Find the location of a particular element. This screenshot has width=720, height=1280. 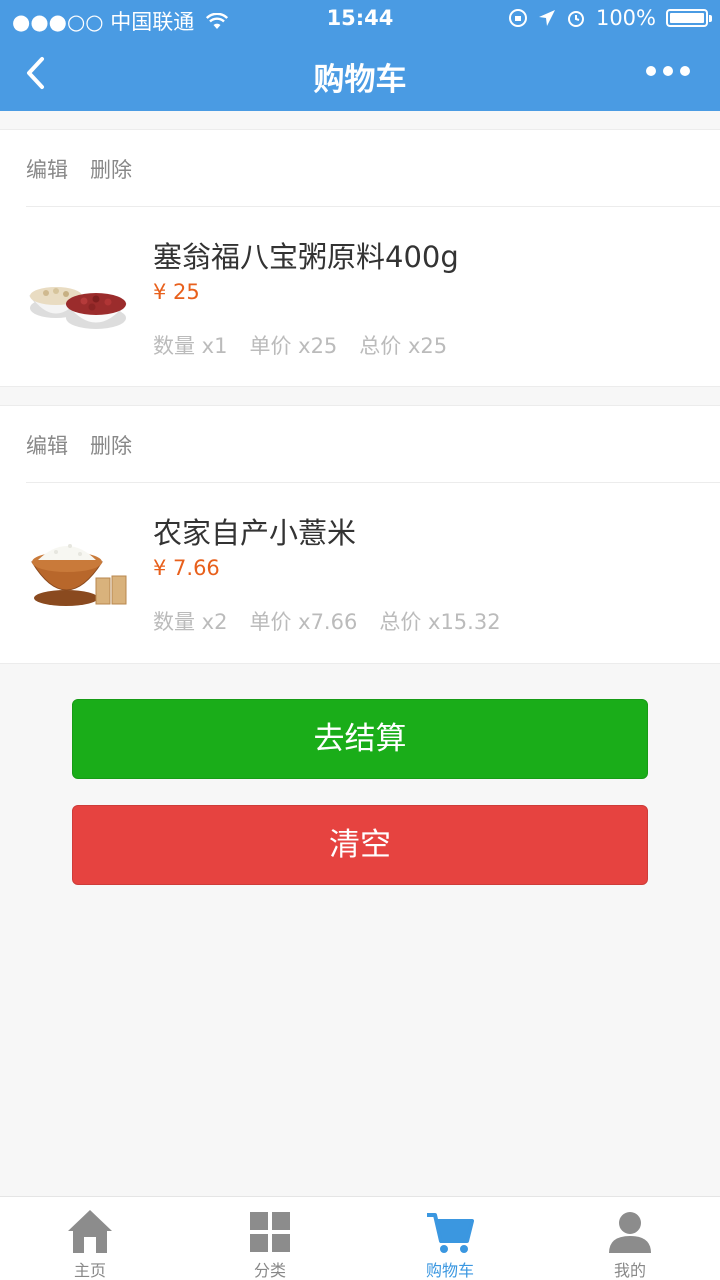

tab-home: 主页 is located at coordinates (90, 1238).